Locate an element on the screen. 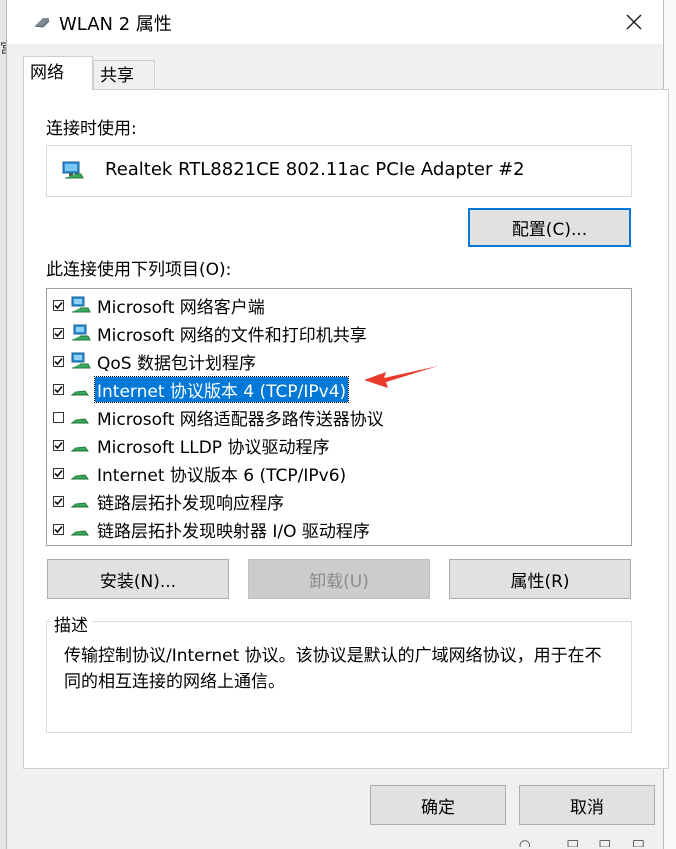 The image size is (676, 849). list-item: Internet 协议版本 6 (TCP/IPv6) is located at coordinates (200, 473).